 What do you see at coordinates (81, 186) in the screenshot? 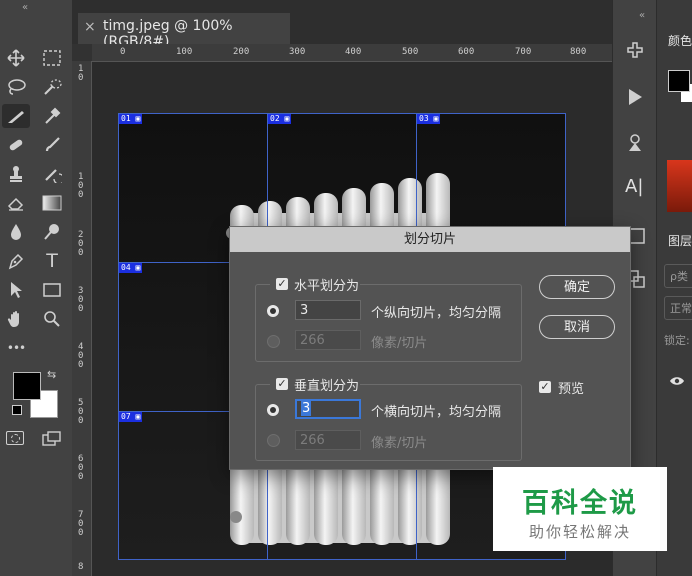
I see `ruler-label: 1 0 0` at bounding box center [81, 186].